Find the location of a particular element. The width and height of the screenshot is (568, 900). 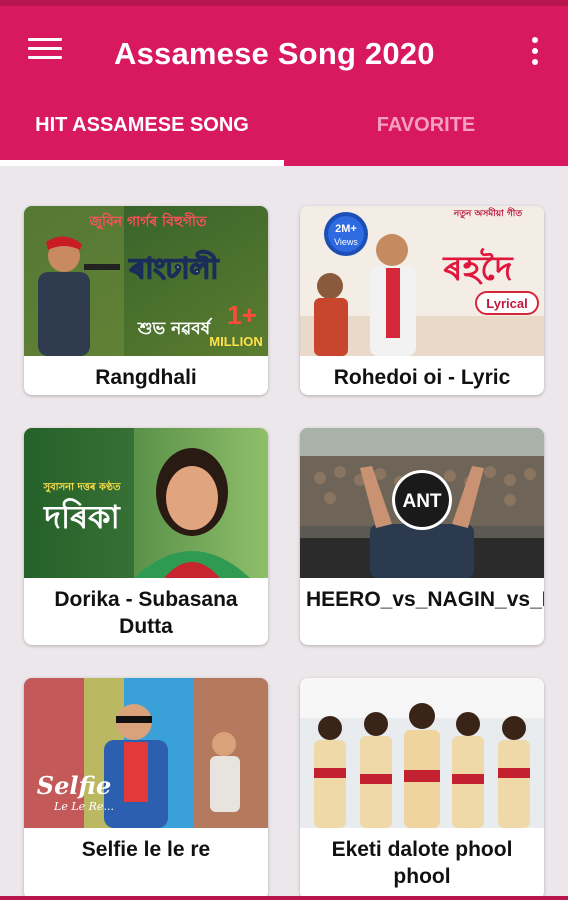

song-card-eketi-dalote-phool: Eketi dalote phool phool is located at coordinates (422, 789).